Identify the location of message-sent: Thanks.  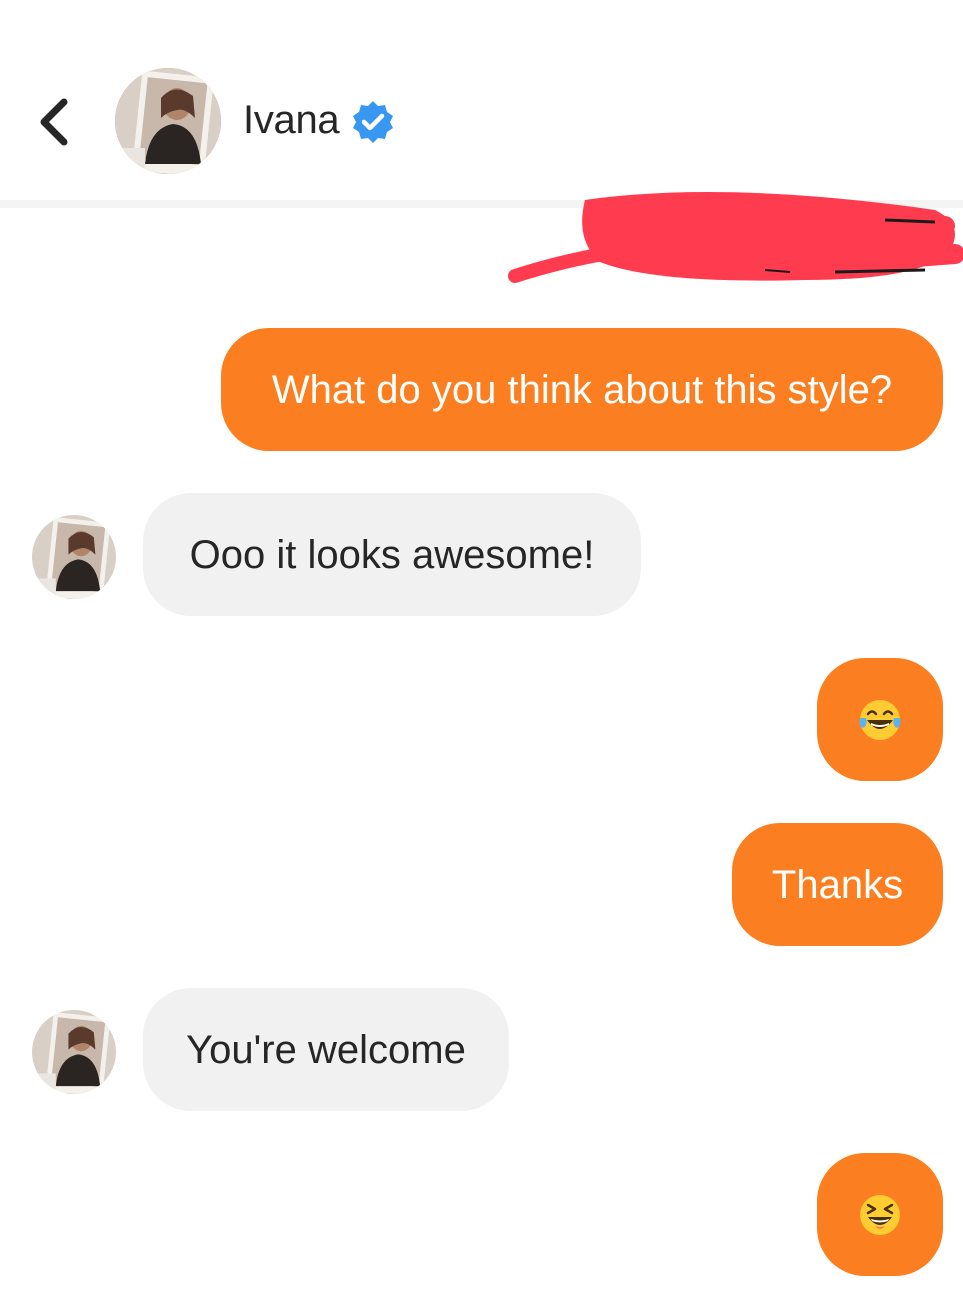
(837, 884).